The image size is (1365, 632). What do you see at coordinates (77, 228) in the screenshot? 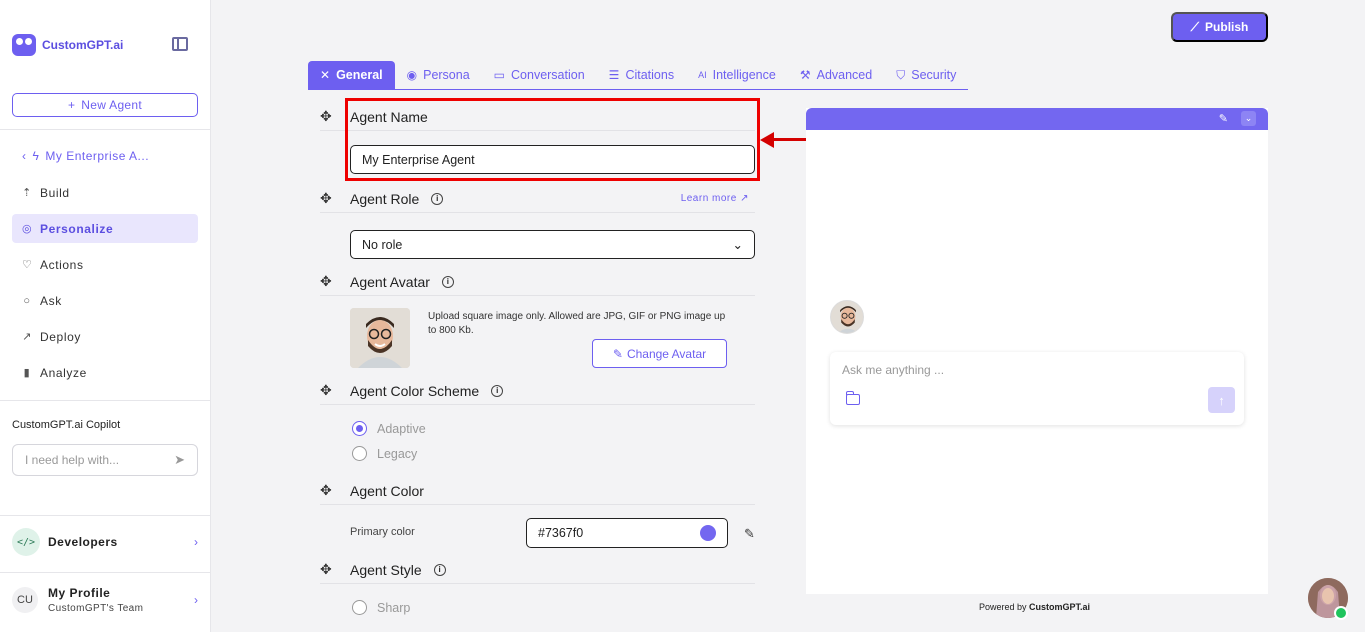
I see `sidebar-item-label: Personalize` at bounding box center [77, 228].